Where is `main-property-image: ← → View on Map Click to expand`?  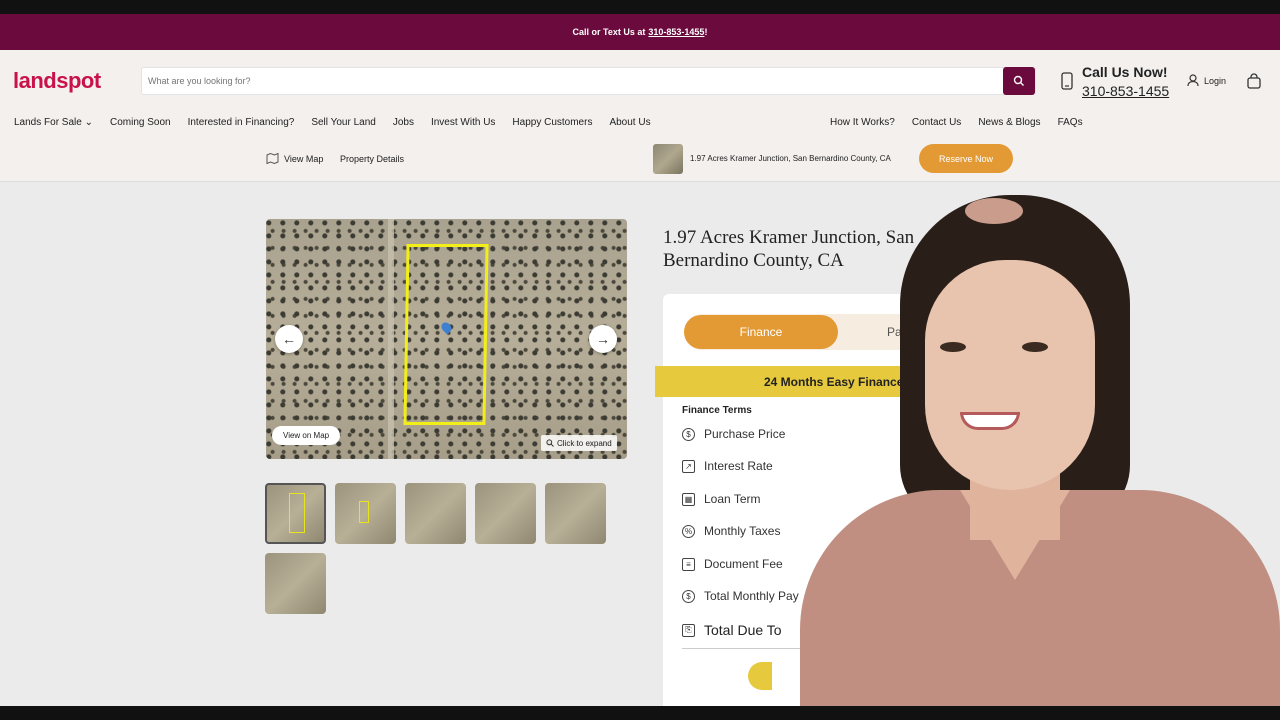
main-property-image: ← → View on Map Click to expand is located at coordinates (446, 339).